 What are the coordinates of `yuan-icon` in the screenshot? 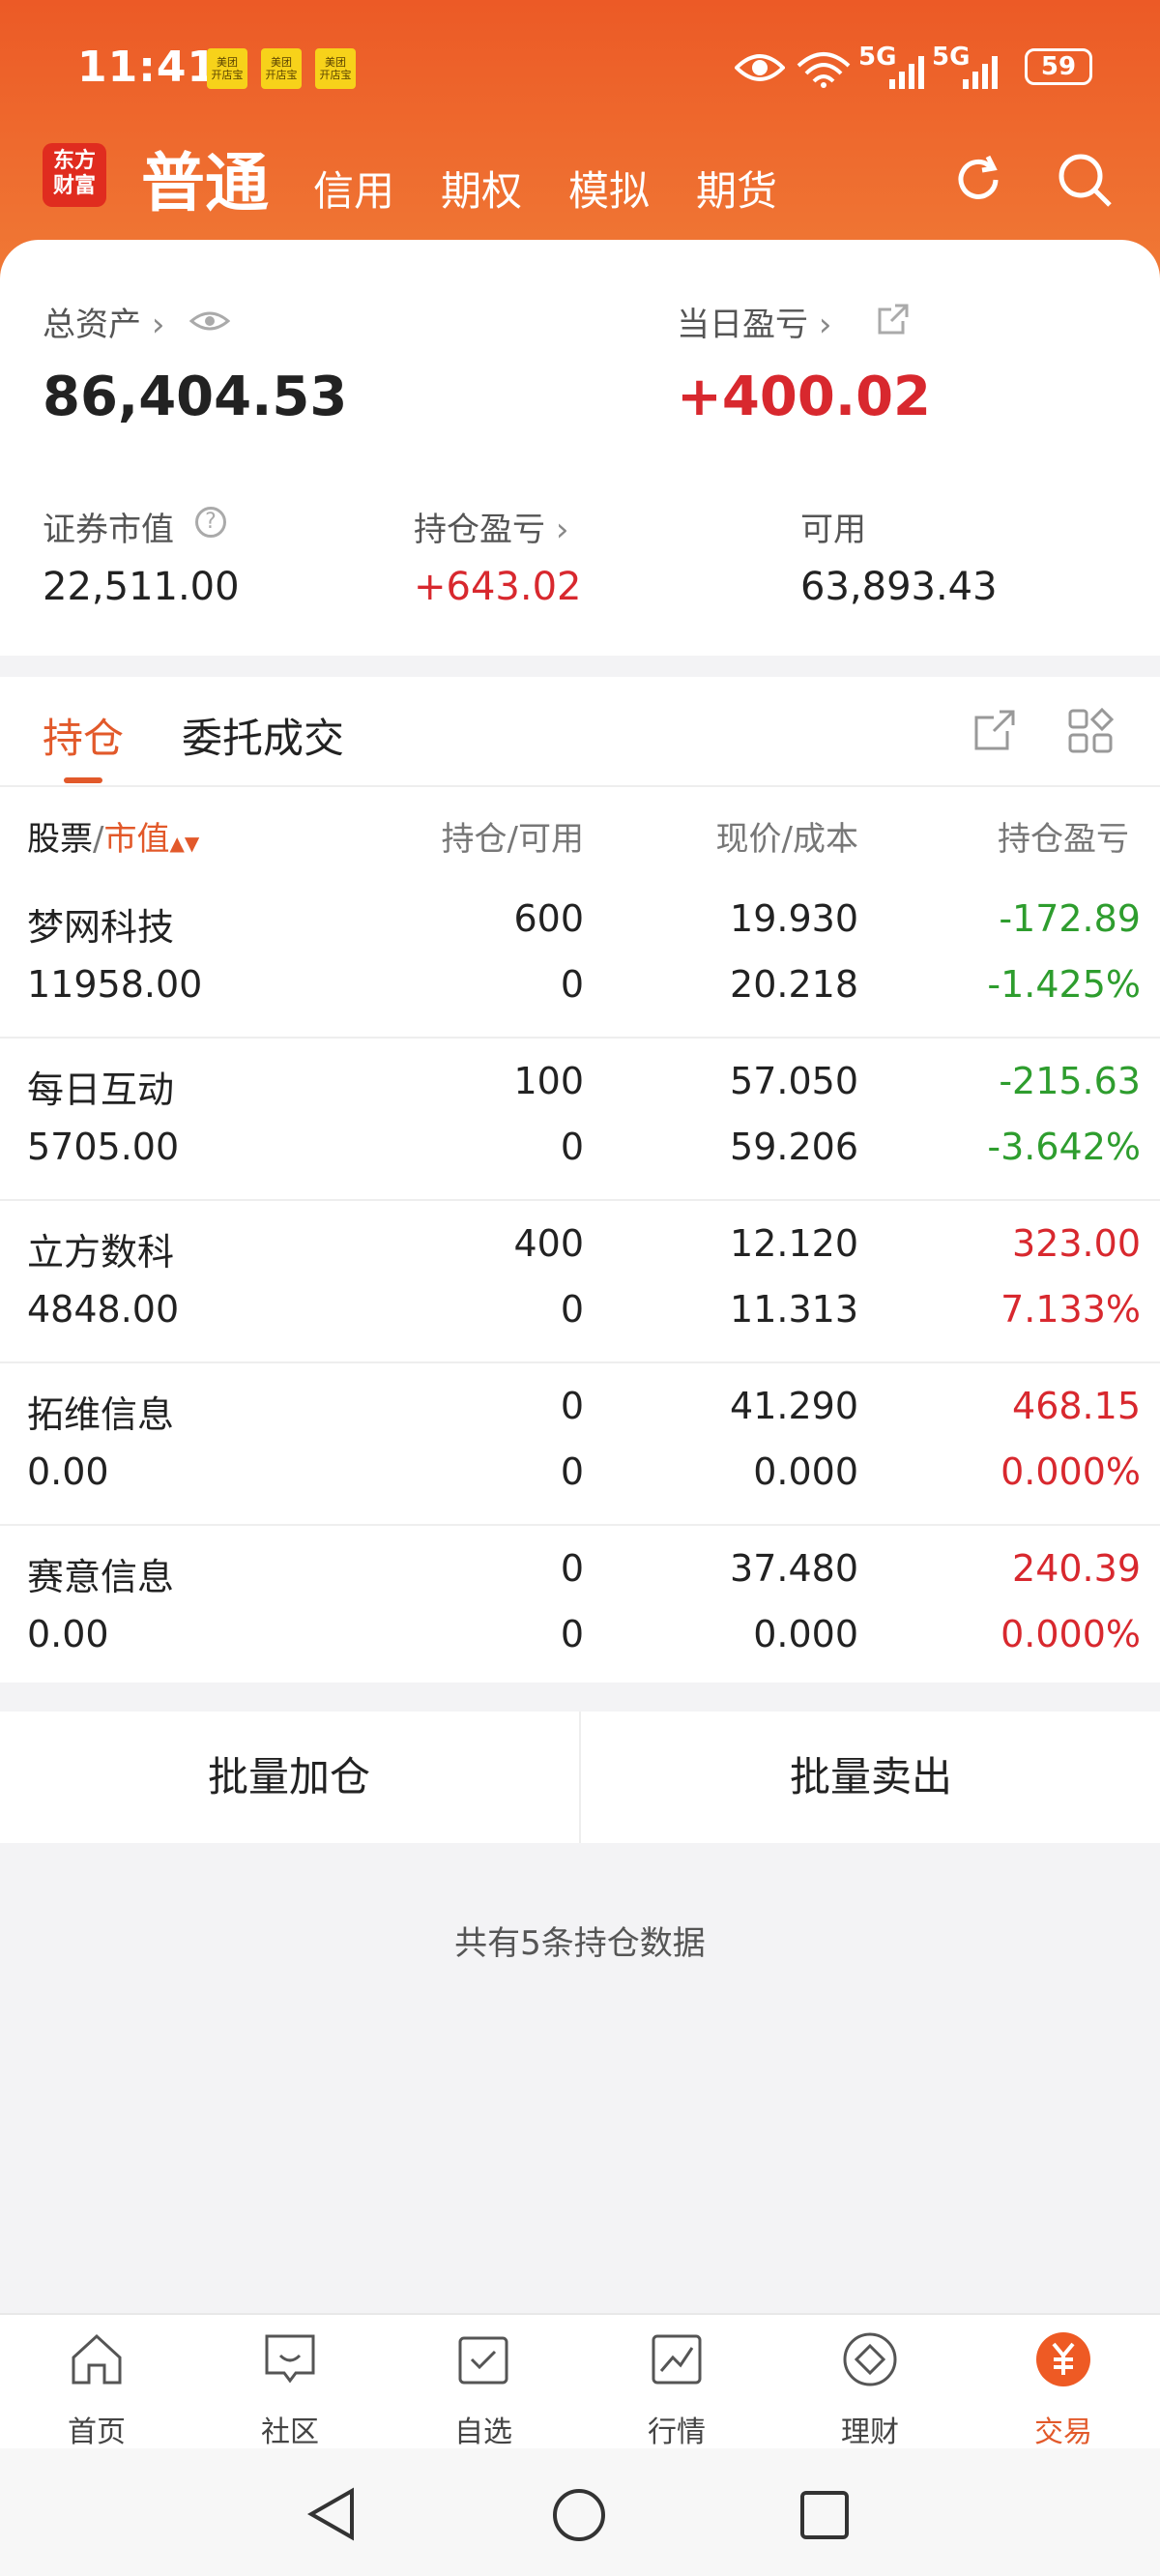 It's located at (1063, 2359).